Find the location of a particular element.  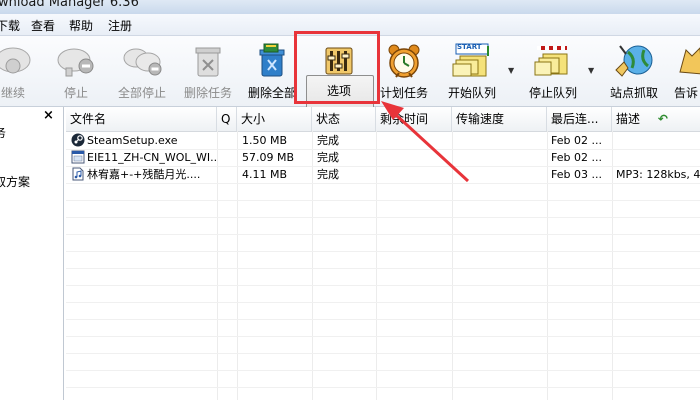

column-header-queue: Q is located at coordinates (227, 119).